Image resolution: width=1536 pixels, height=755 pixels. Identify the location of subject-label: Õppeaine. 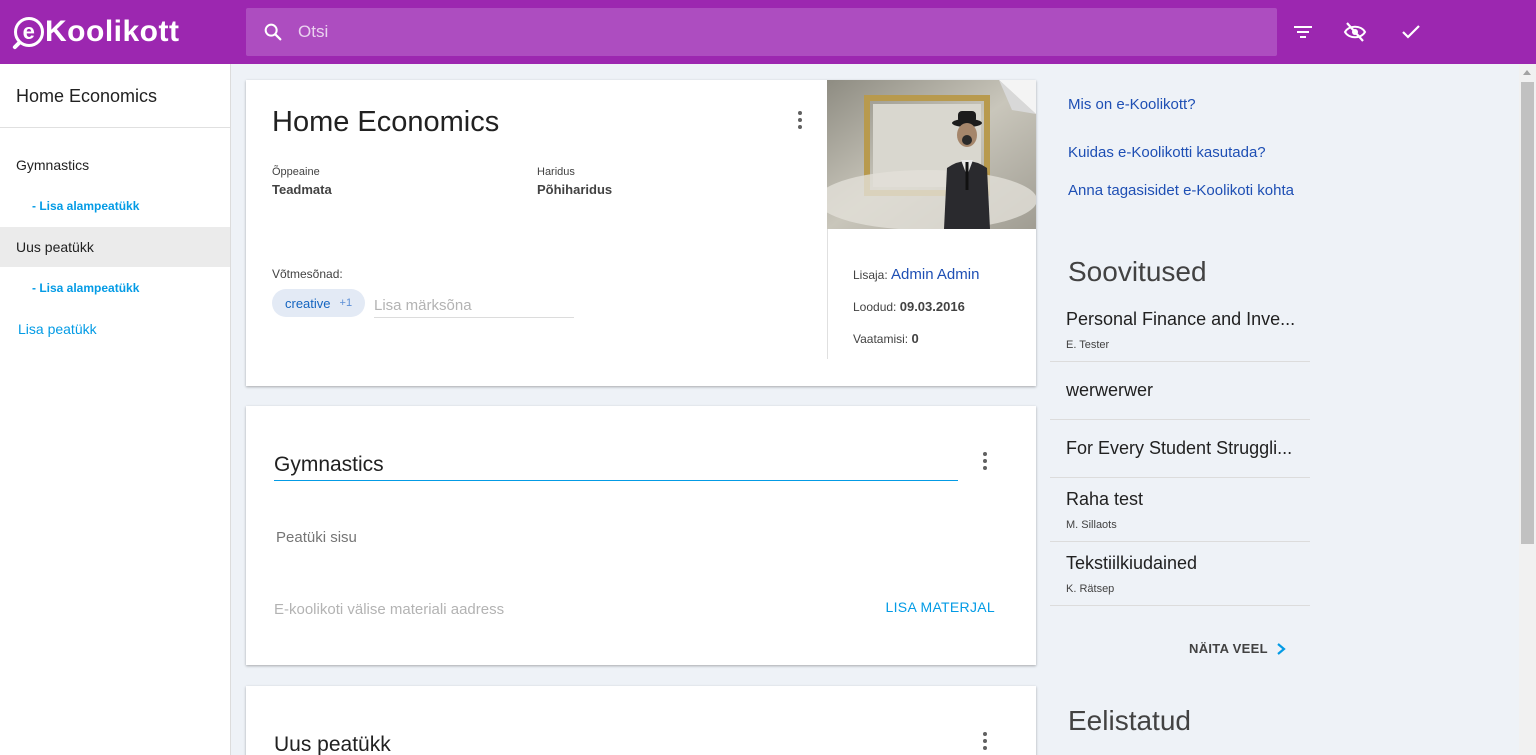
(296, 172).